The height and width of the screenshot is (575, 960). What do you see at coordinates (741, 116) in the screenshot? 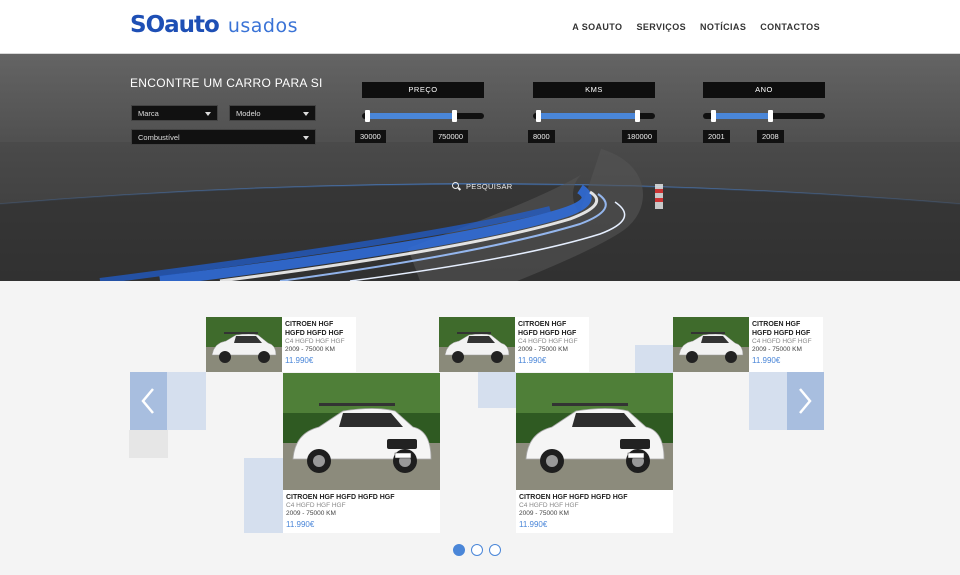
I see `year-range-fill` at bounding box center [741, 116].